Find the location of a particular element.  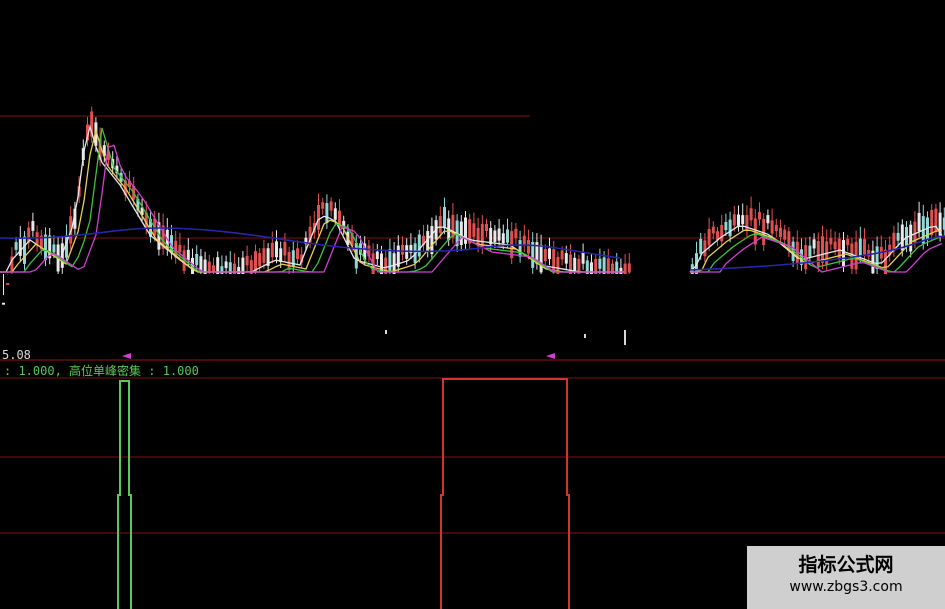

legend-prefix: : 1.000, is located at coordinates (33, 371).